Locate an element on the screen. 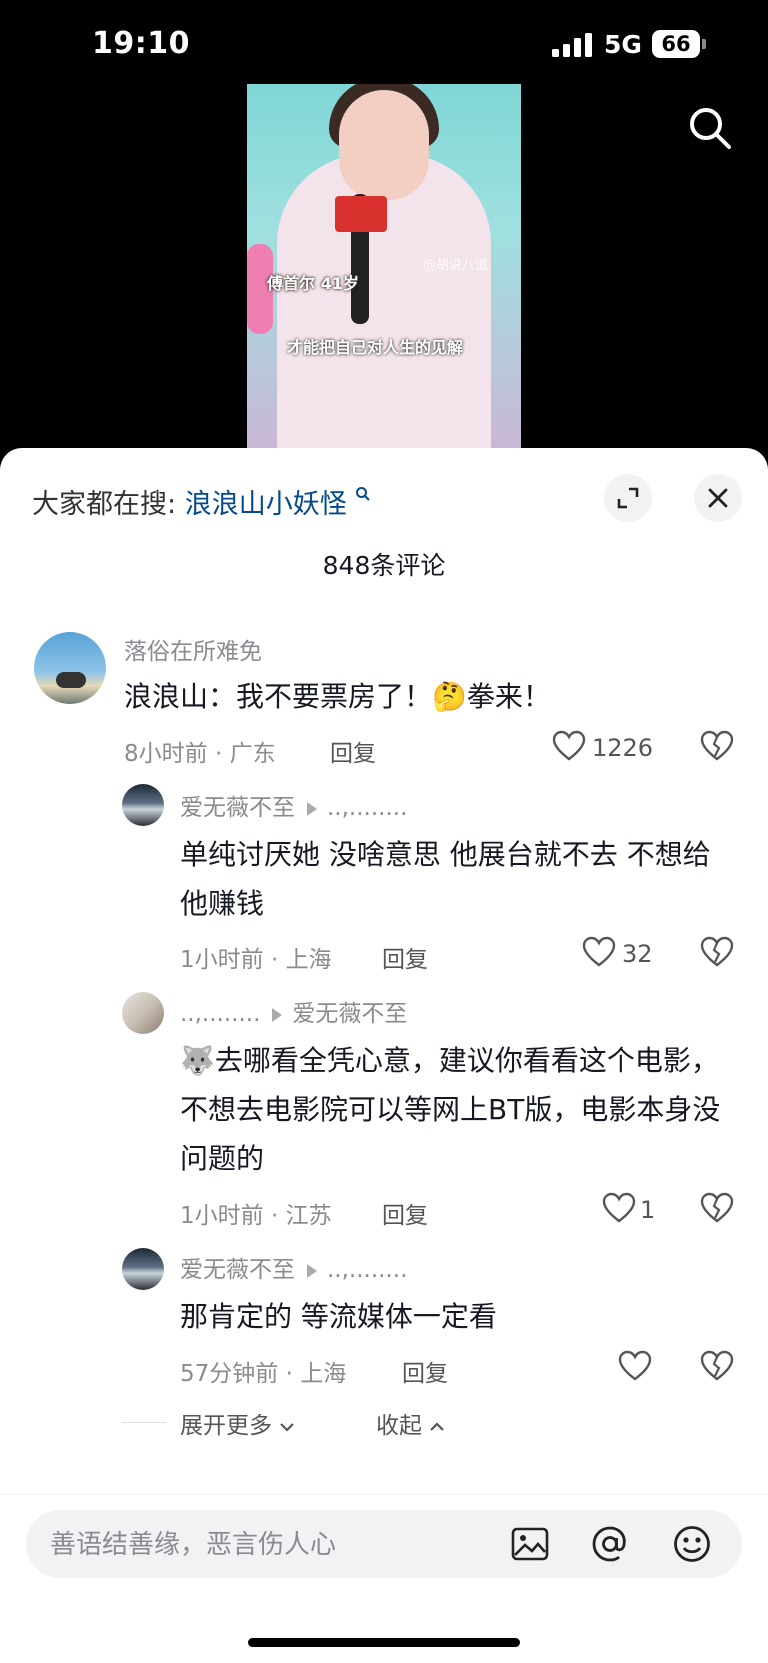 Image resolution: width=768 pixels, height=1663 pixels. expand-more-label: 展开更多 is located at coordinates (226, 1426).